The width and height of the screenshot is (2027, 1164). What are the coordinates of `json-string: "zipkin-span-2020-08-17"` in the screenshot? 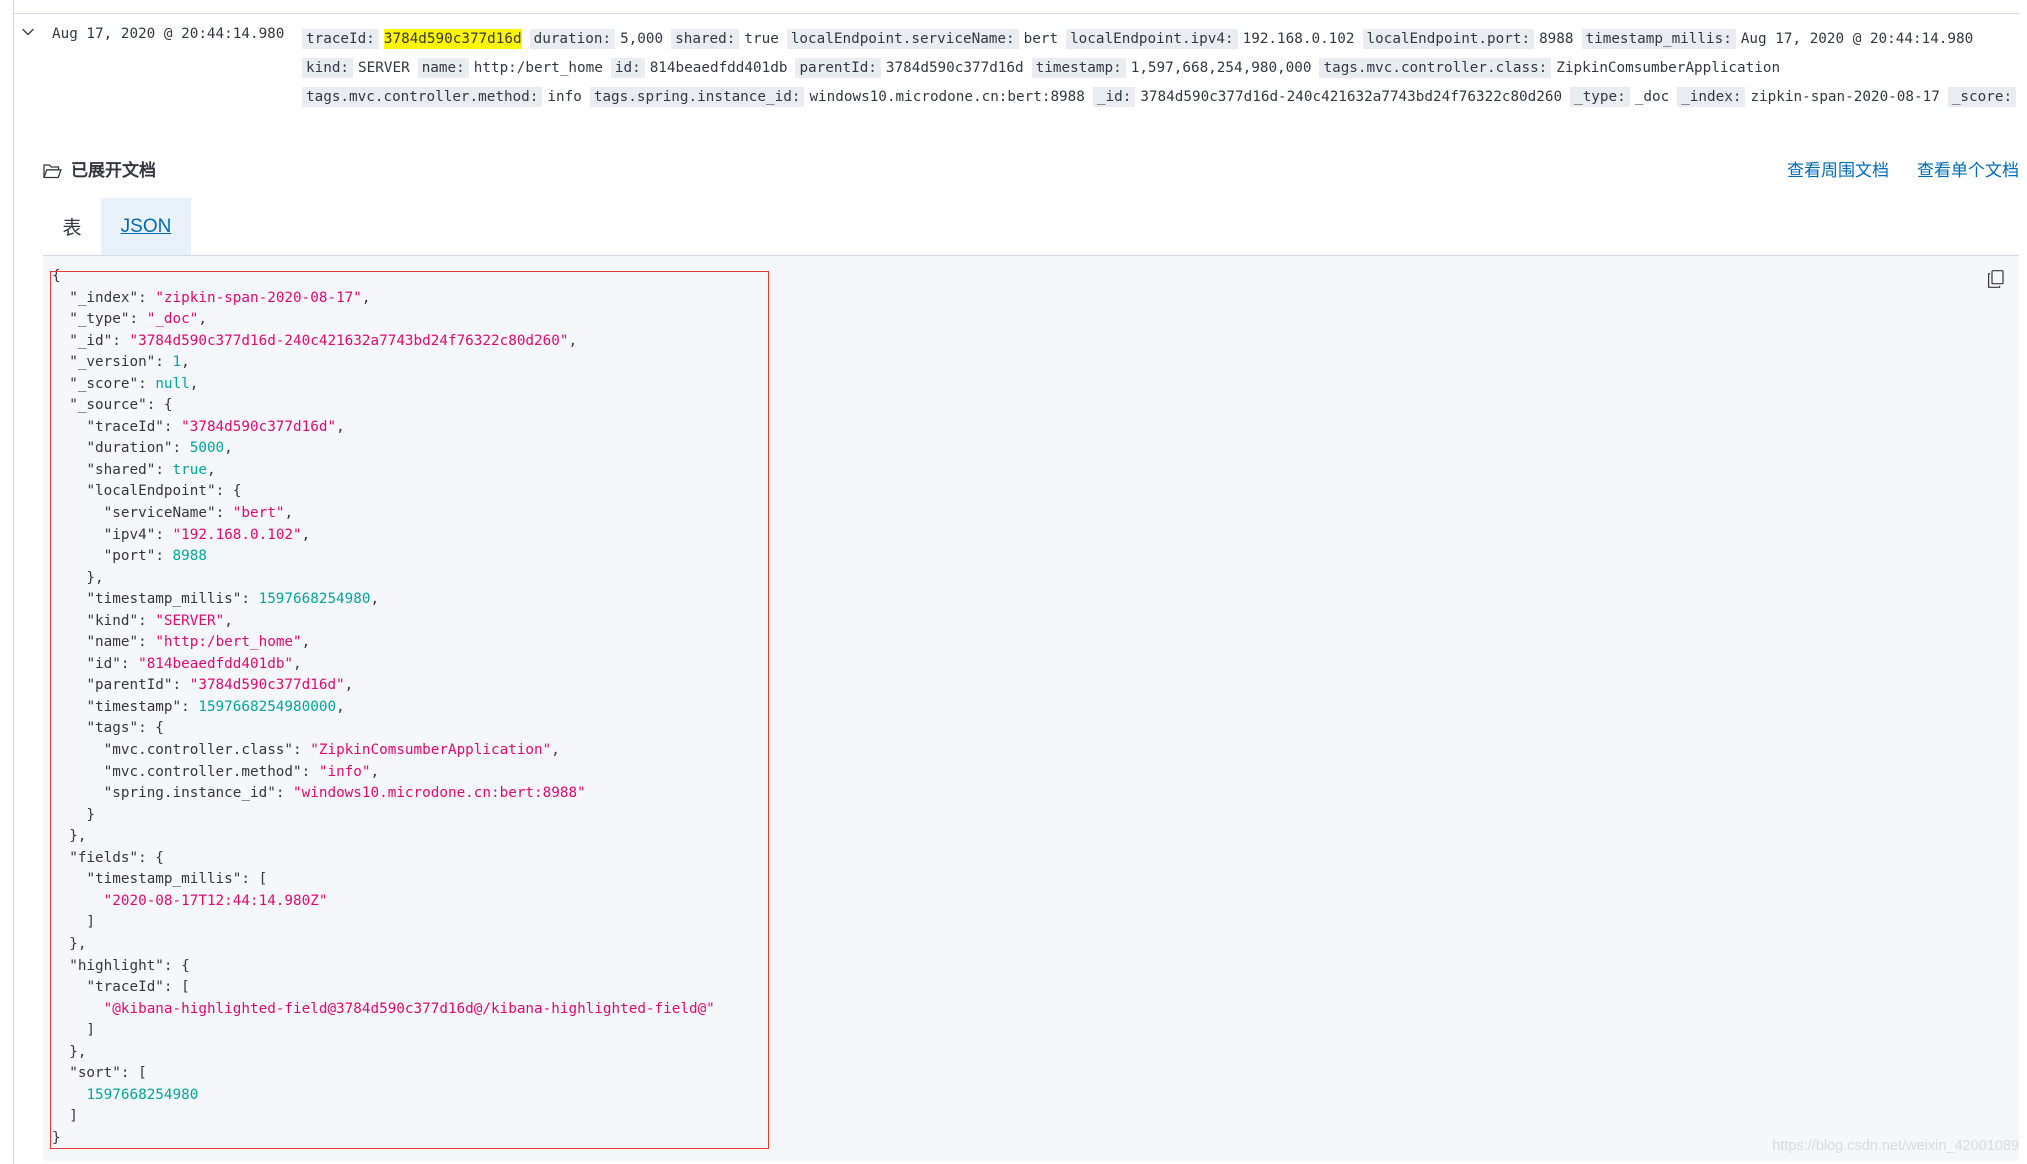 It's located at (258, 297).